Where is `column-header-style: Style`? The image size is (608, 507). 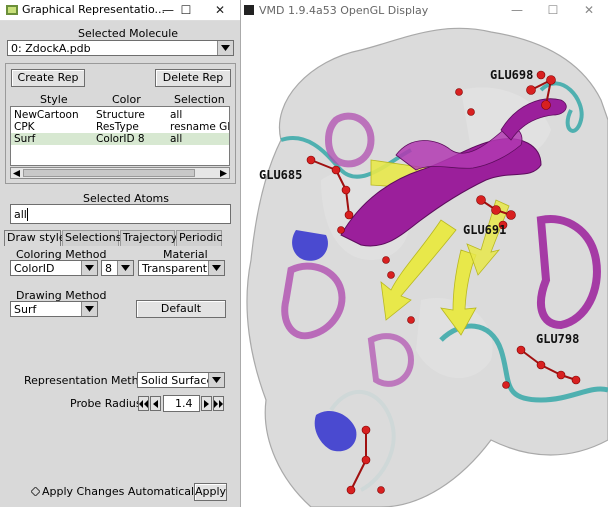 column-header-style: Style is located at coordinates (54, 99).